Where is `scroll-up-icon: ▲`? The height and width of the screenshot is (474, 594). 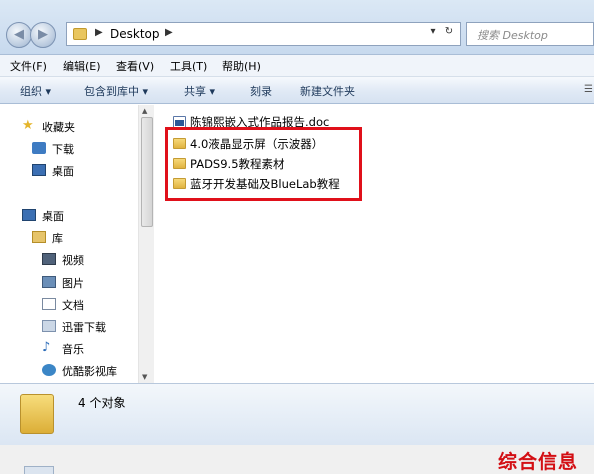
scroll-up-icon: ▲ is located at coordinates (144, 111).